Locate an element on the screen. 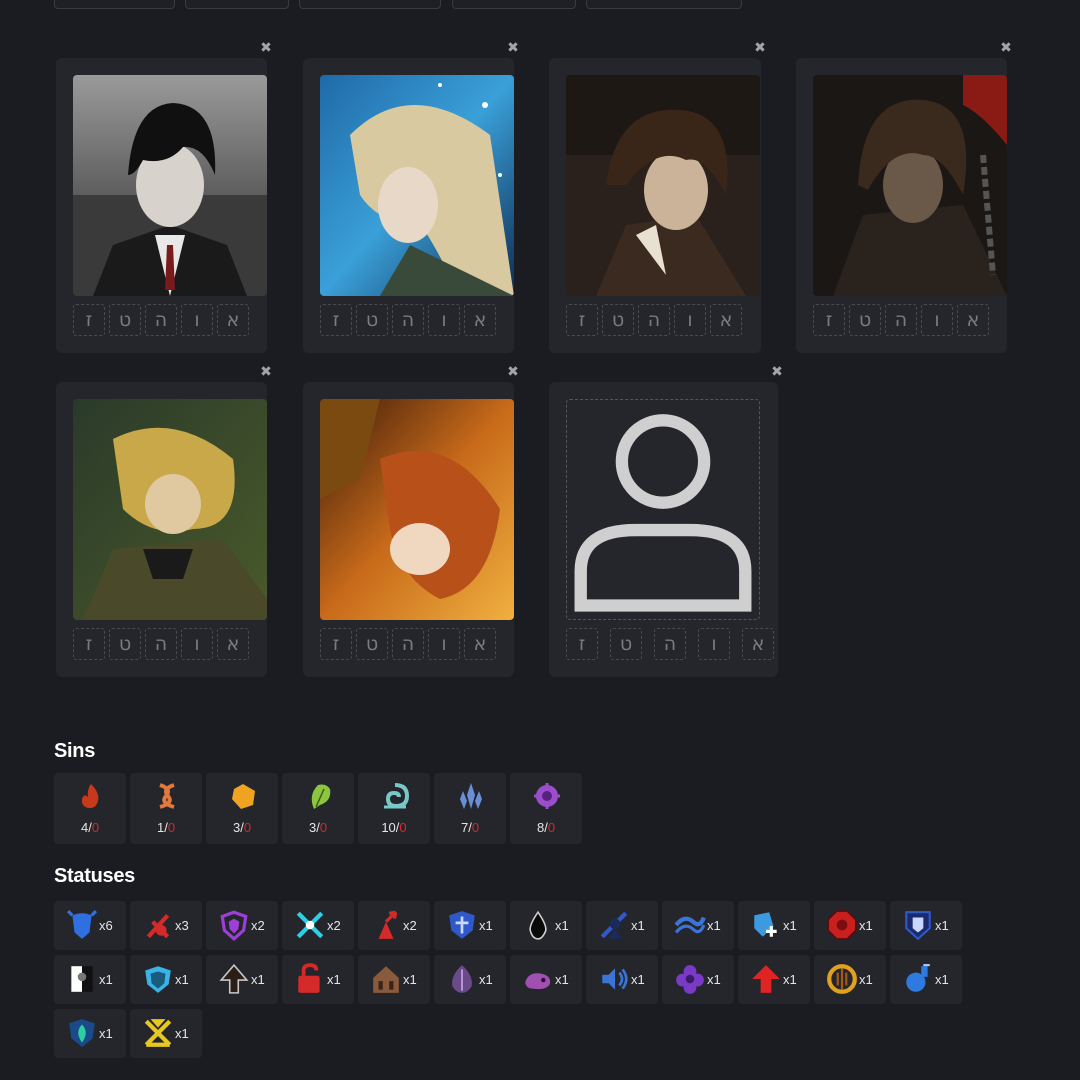 This screenshot has height=1080, width=1080. portrait-fire-orange is located at coordinates (417, 509).